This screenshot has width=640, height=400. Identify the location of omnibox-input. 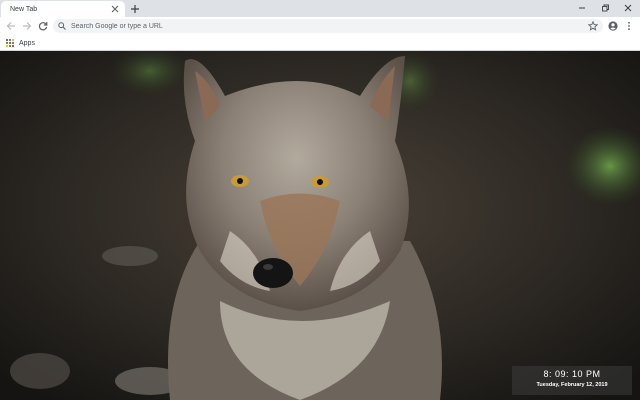
(321, 26).